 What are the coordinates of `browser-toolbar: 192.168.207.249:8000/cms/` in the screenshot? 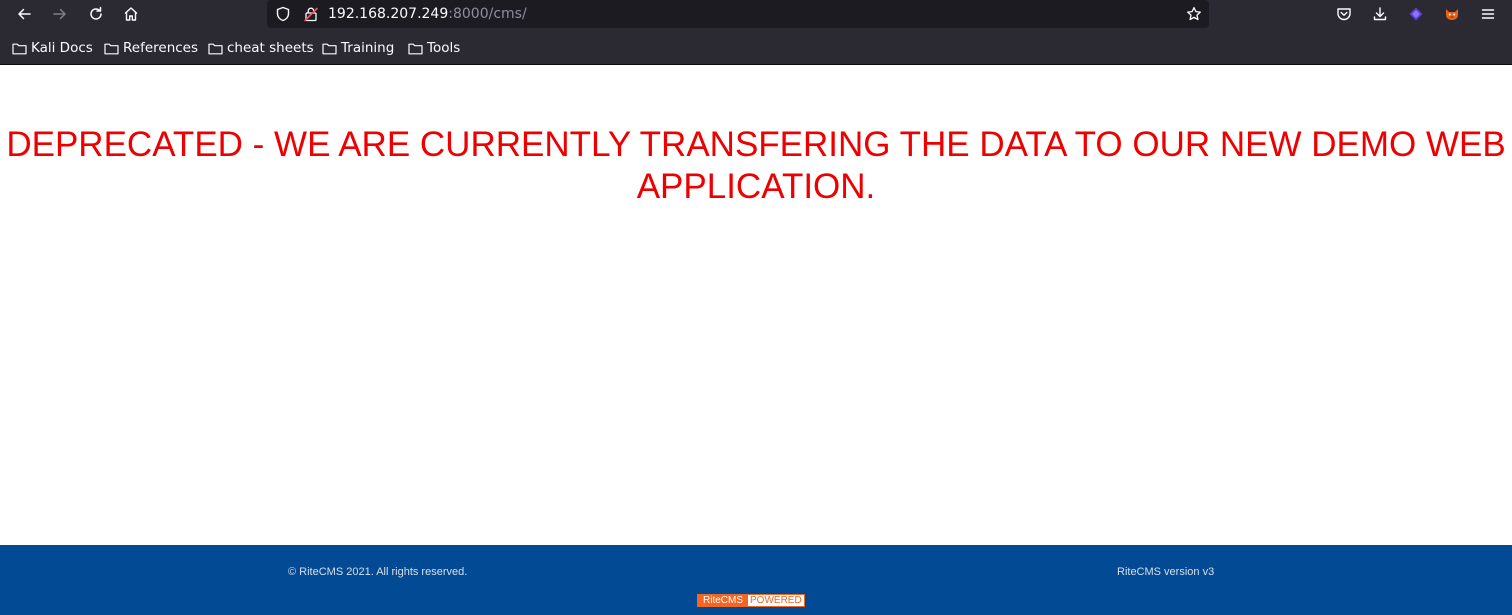 It's located at (756, 14).